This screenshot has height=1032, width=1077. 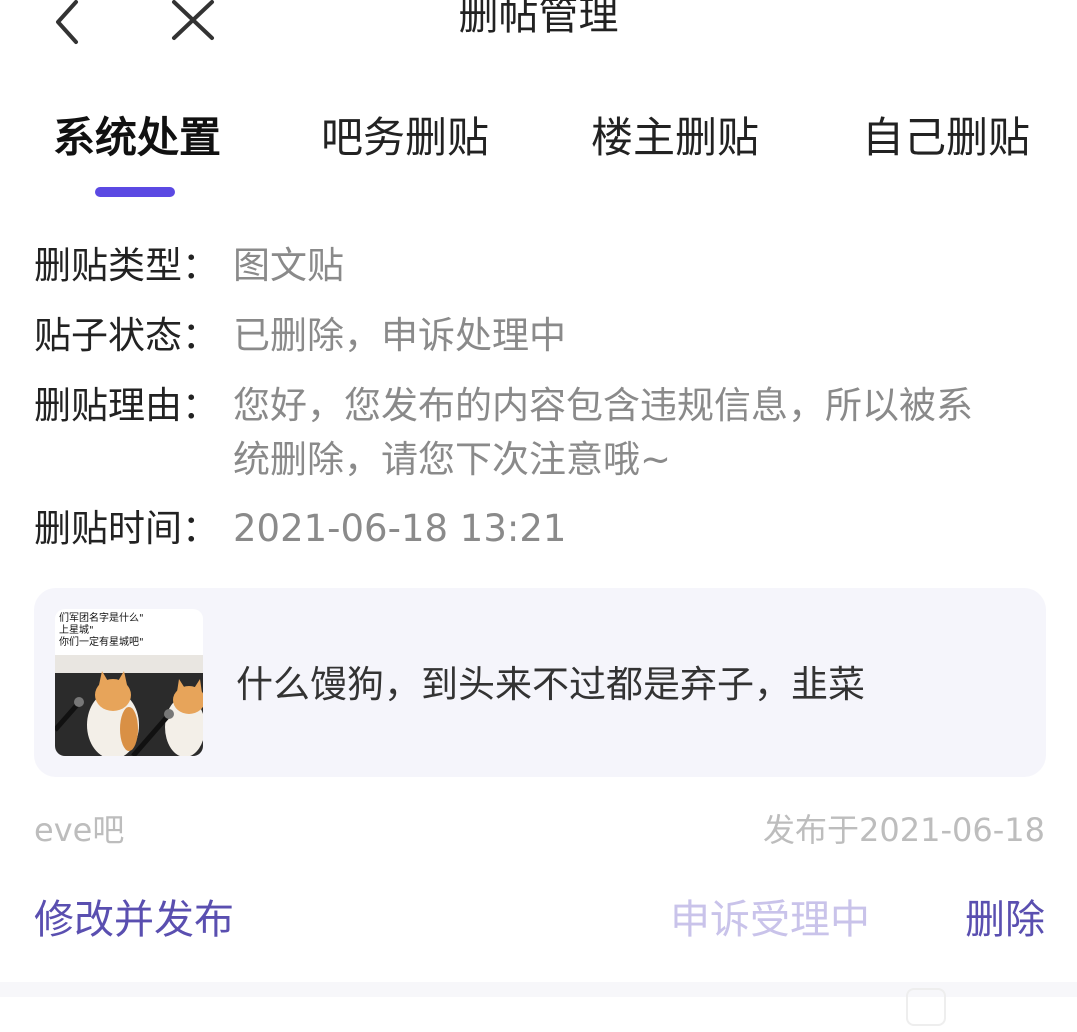 I want to click on tab-system-disposal: 系统处置, so click(x=137, y=138).